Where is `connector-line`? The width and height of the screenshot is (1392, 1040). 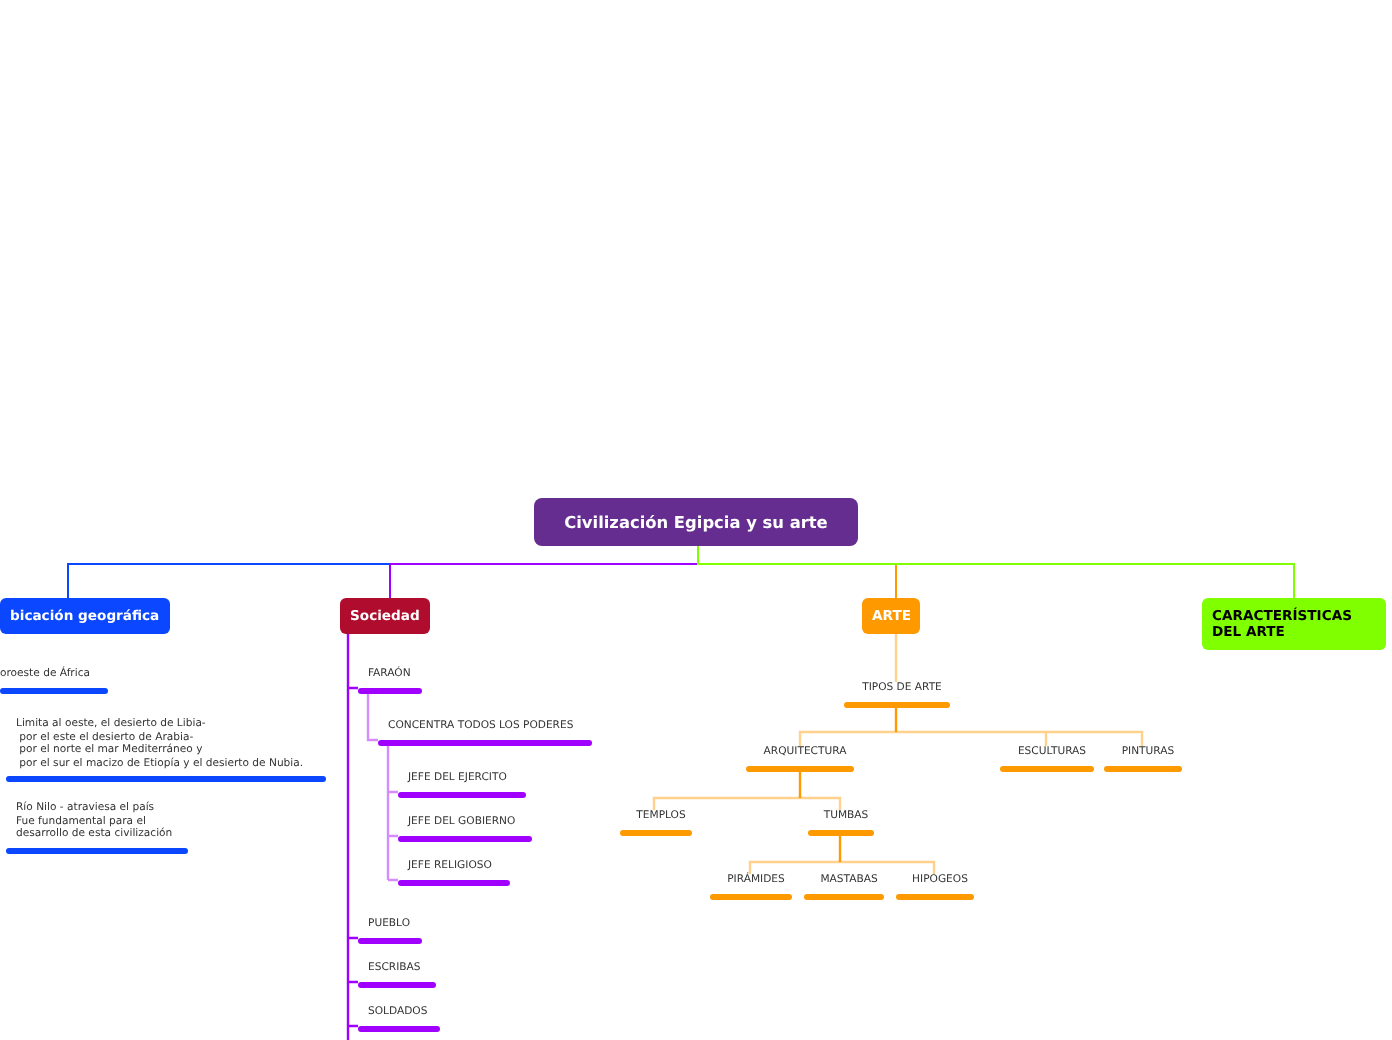 connector-line is located at coordinates (896, 658).